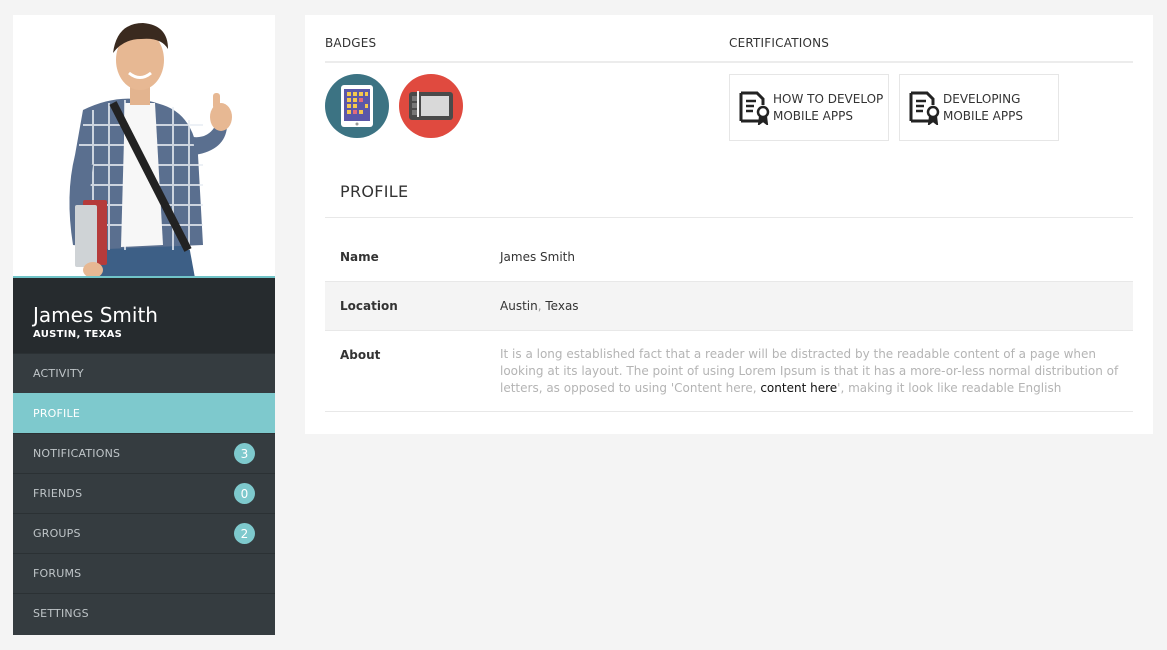 The height and width of the screenshot is (650, 1167). Describe the element at coordinates (949, 388) in the screenshot. I see `about-text-part-2: ', making it look like readable English` at that location.